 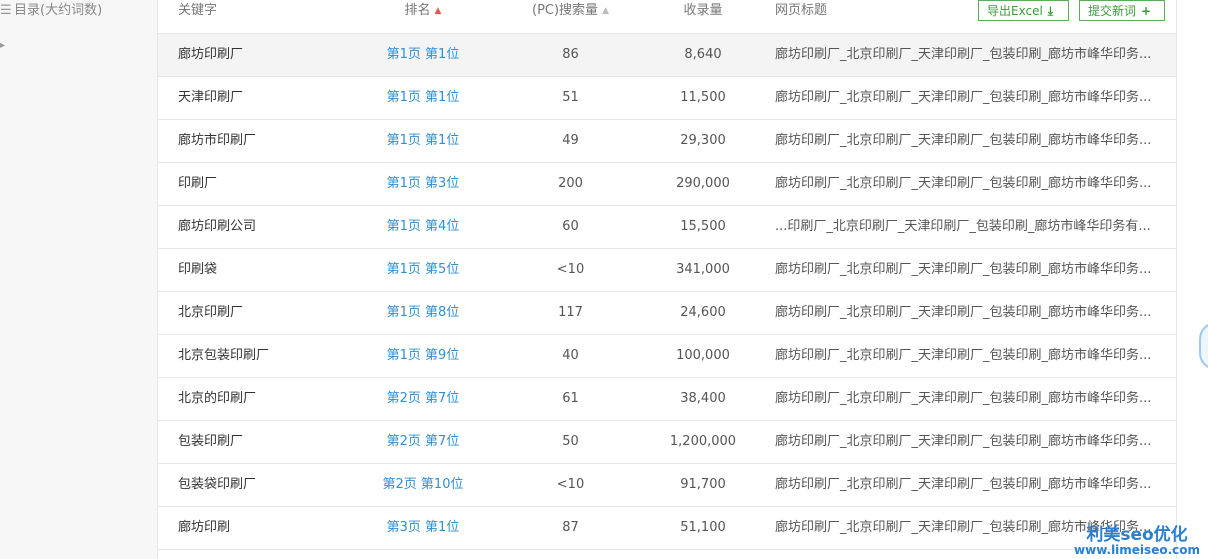 I want to click on sidebar-item-directory: ☰ 目录(大约词数), so click(x=51, y=11).